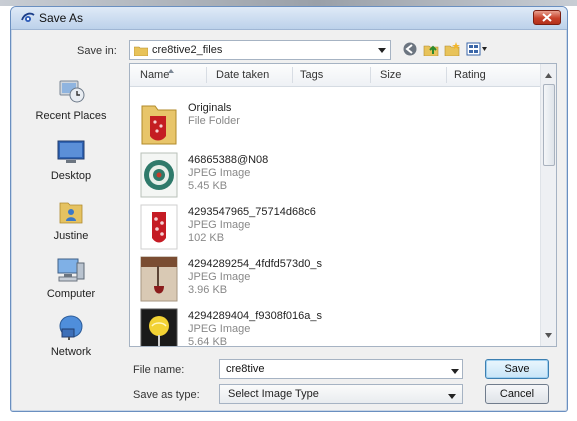  I want to click on scroll-down-icon, so click(548, 335).